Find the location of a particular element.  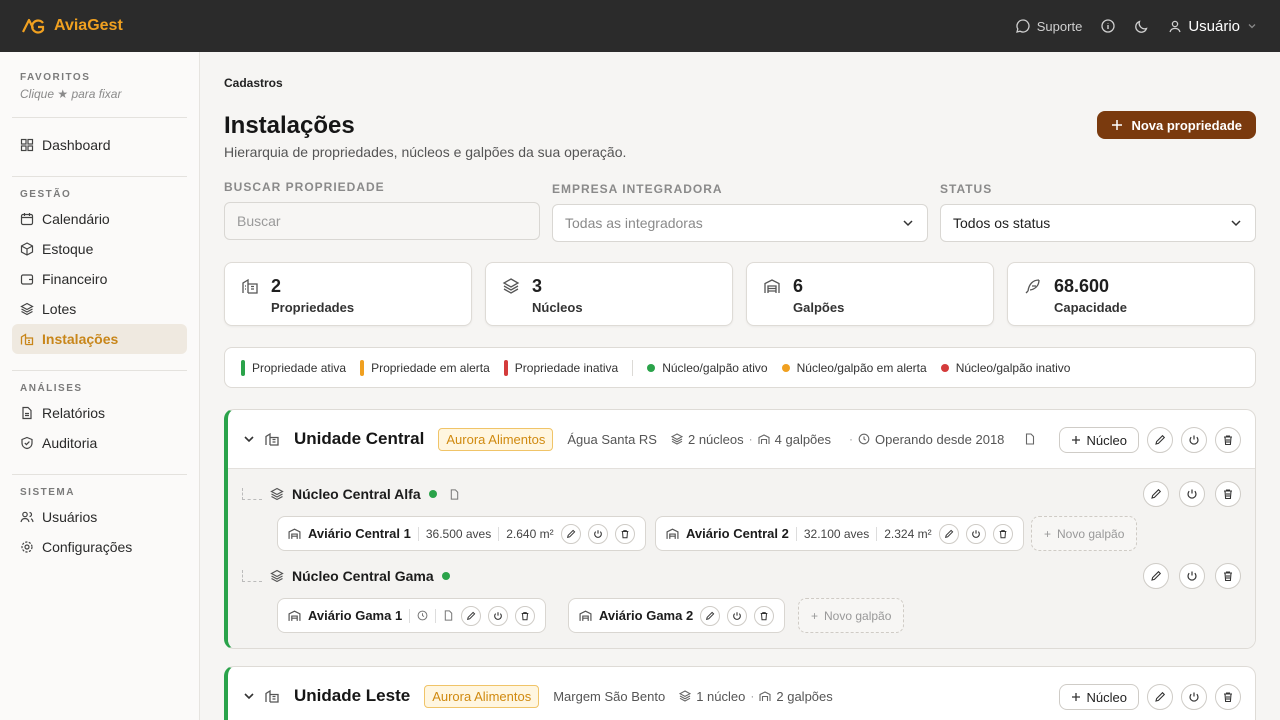

user-menu: Usuário is located at coordinates (1213, 26).